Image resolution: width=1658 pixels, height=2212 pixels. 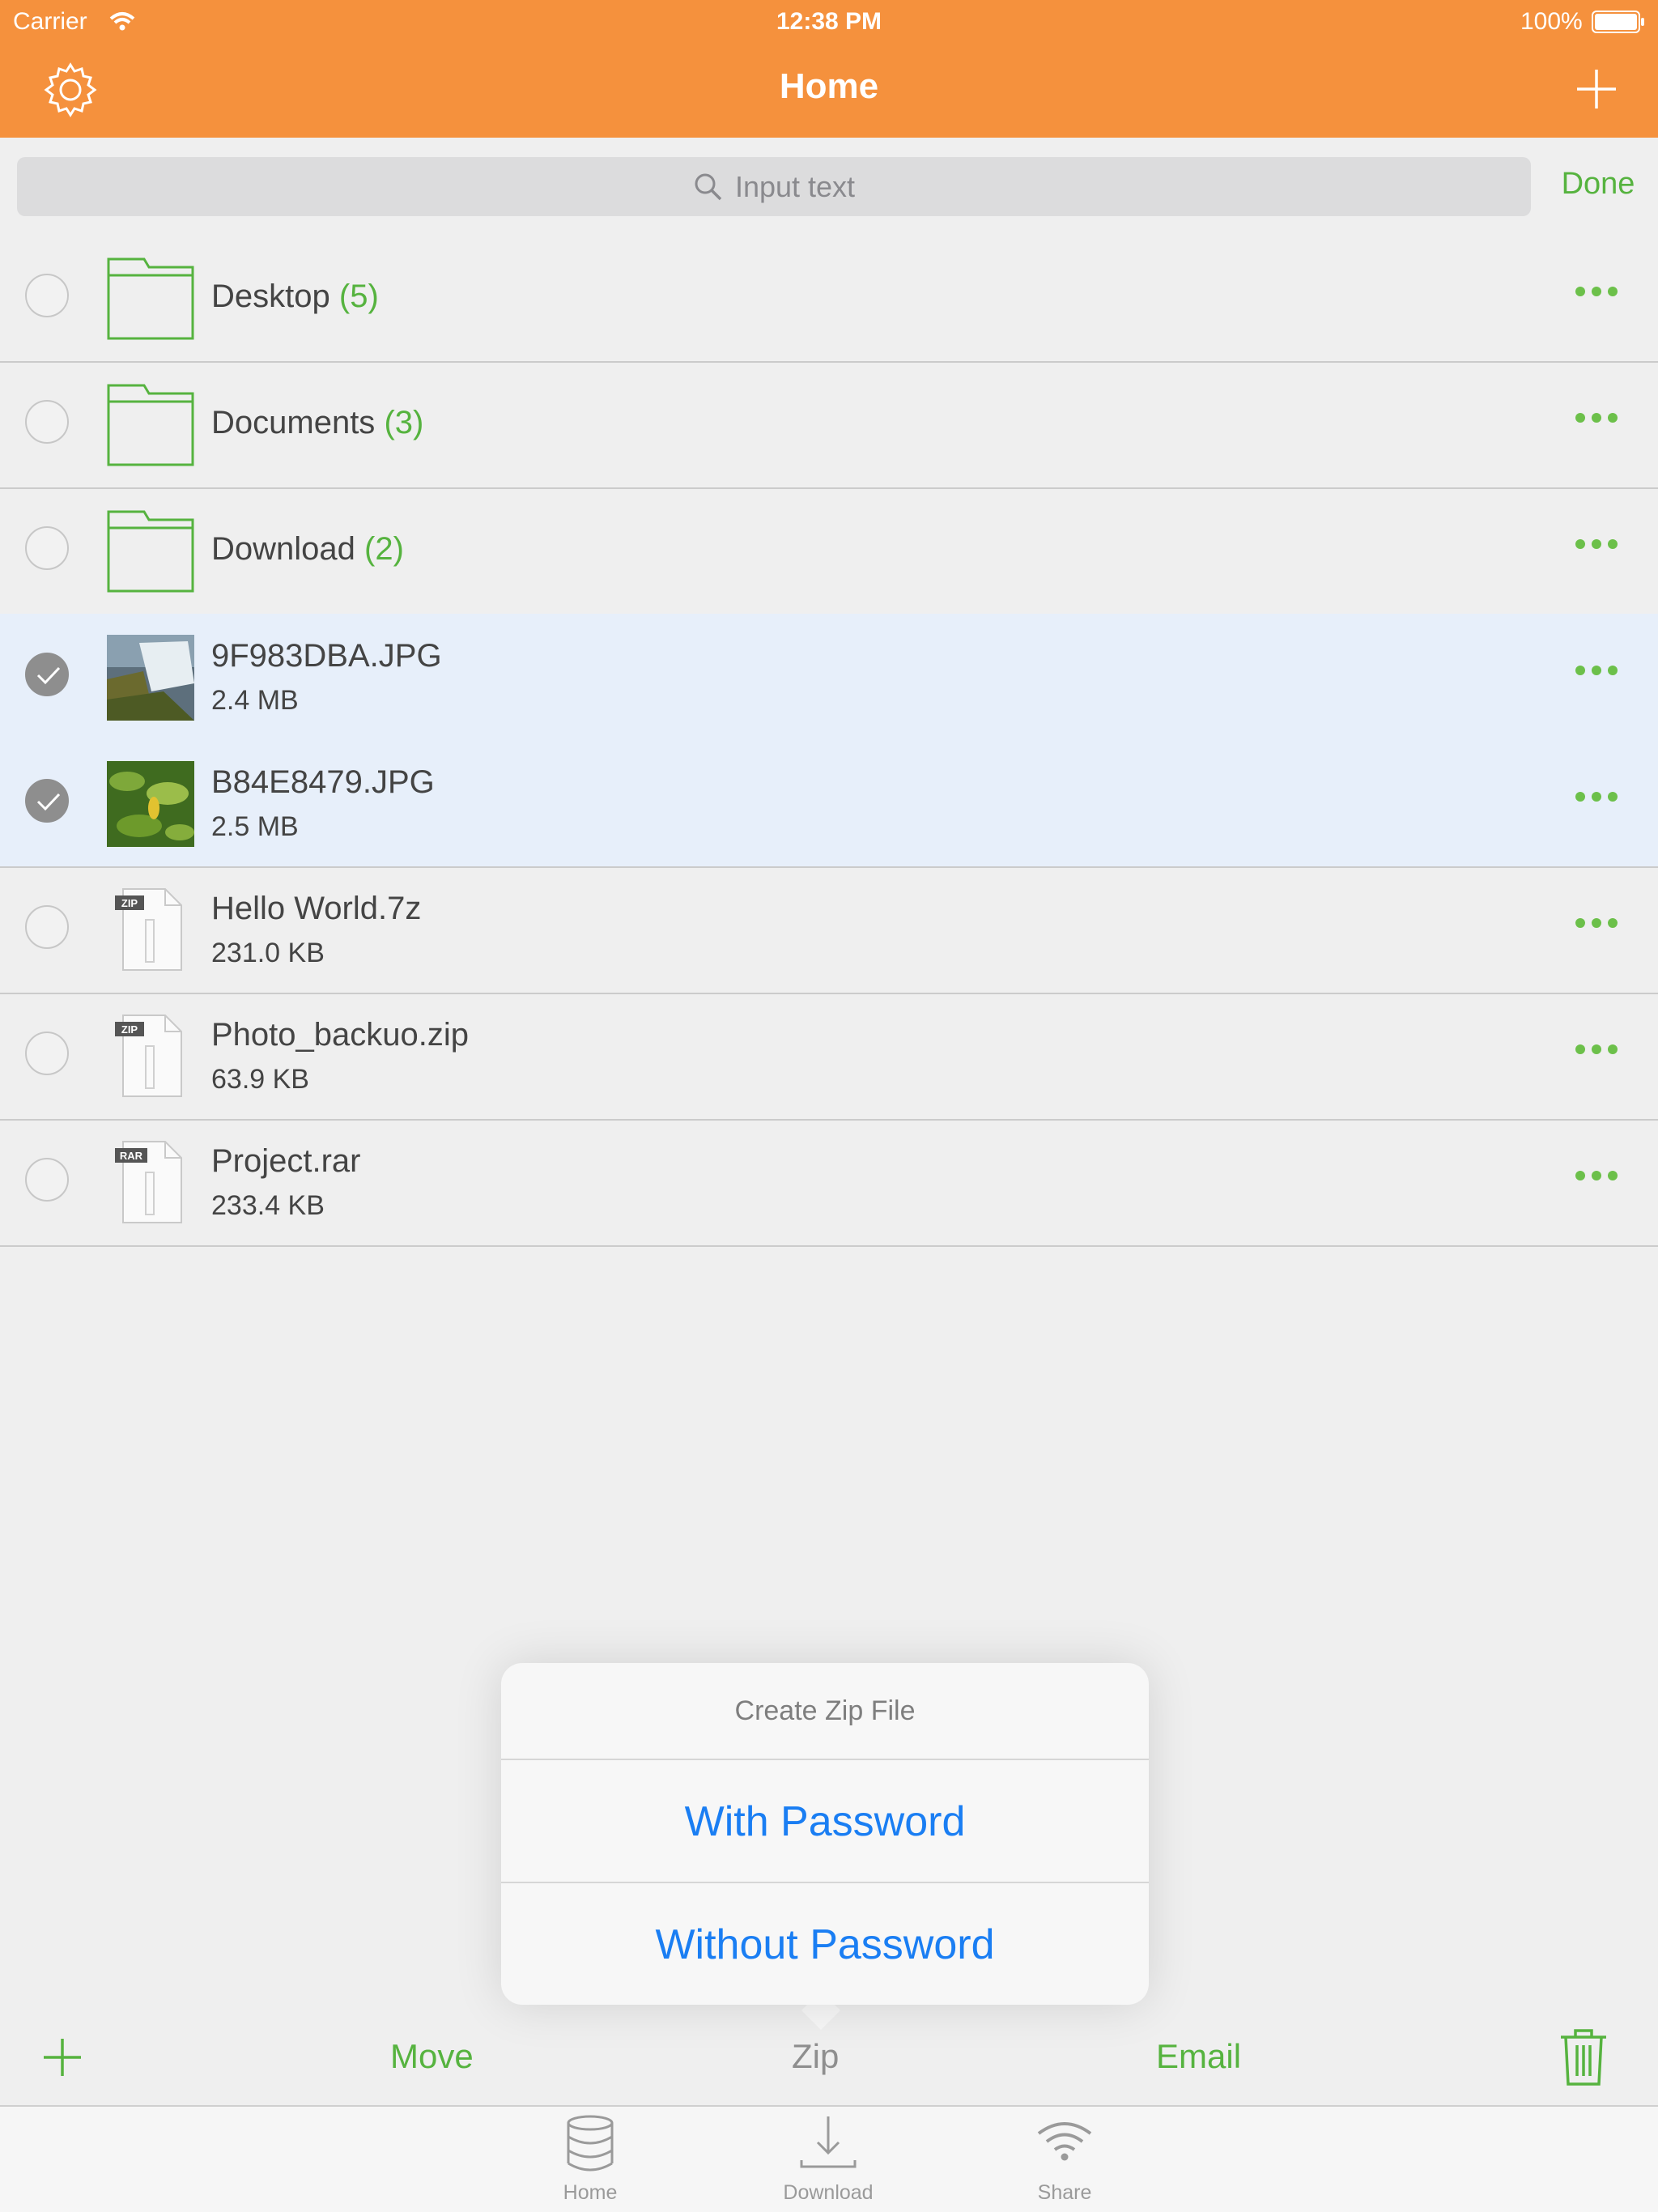 What do you see at coordinates (268, 953) in the screenshot?
I see `file-size: 231.0 KB` at bounding box center [268, 953].